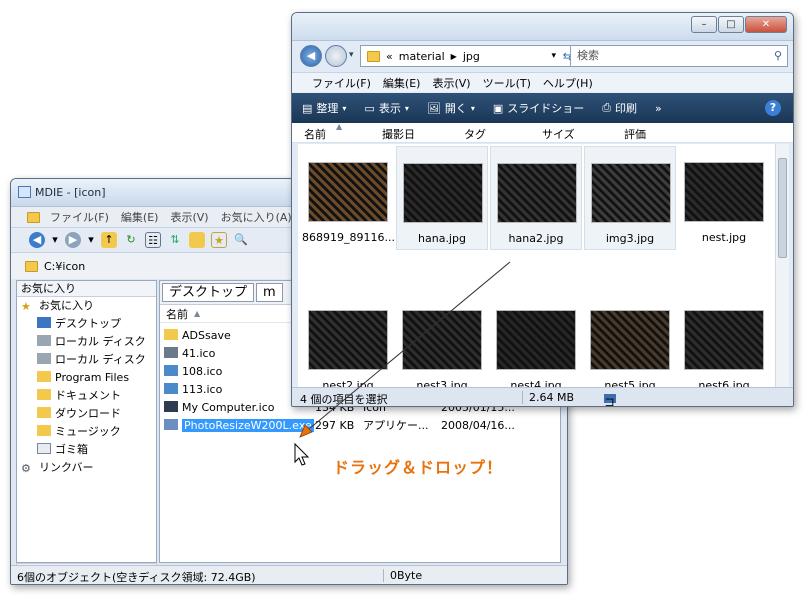 The image size is (808, 595). What do you see at coordinates (219, 240) in the screenshot?
I see `favorite-star-icon: ★` at bounding box center [219, 240].